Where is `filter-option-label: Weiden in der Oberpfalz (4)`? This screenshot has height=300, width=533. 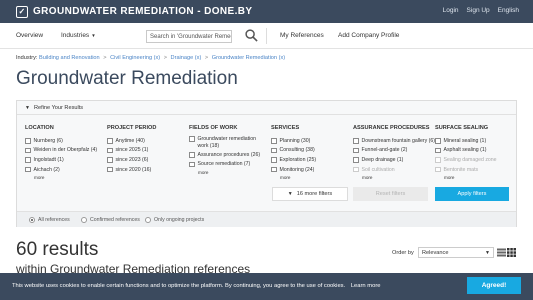
filter-option-label: Weiden in der Oberpfalz (4) is located at coordinates (65, 150).